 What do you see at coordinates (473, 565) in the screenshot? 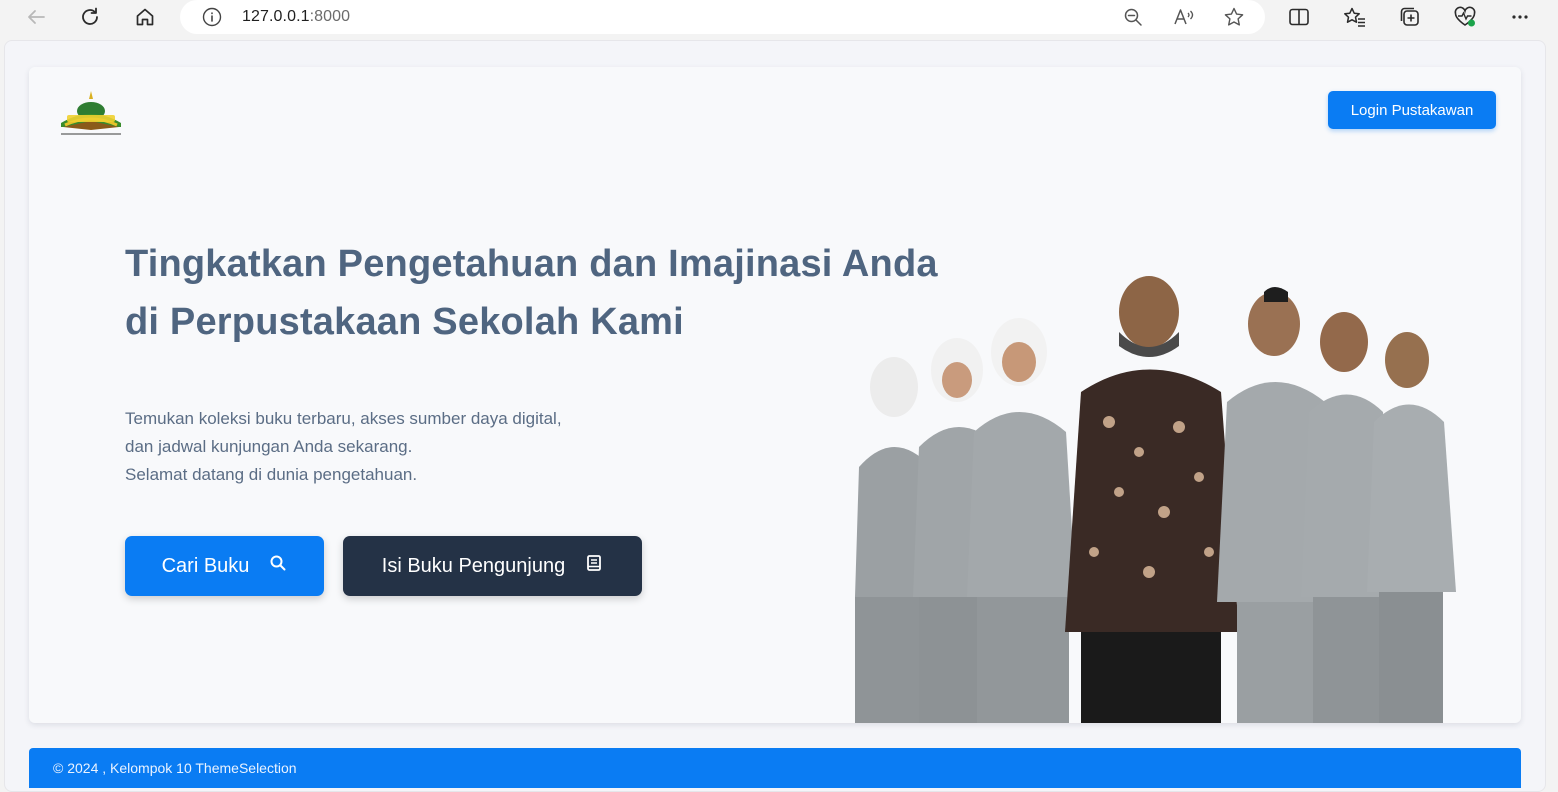
I see `guestbook-label: Isi Buku Pengunjung` at bounding box center [473, 565].